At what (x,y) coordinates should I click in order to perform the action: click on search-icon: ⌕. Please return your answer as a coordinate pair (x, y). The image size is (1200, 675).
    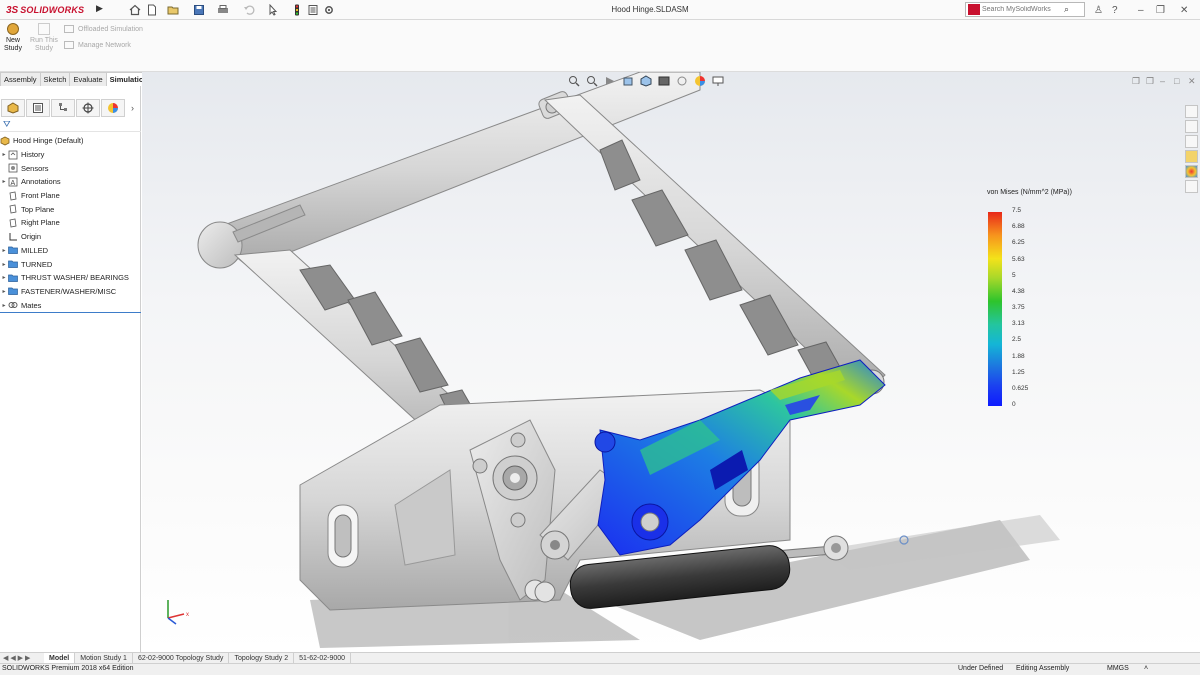
    Looking at the image, I should click on (1066, 9).